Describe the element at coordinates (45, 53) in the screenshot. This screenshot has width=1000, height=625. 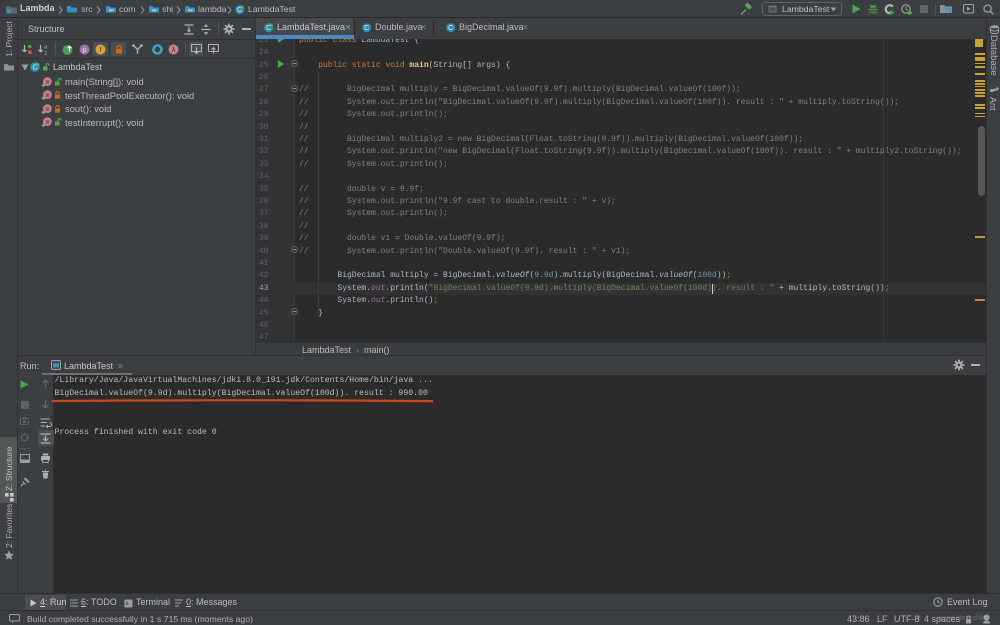
I see `svg-text: z` at that location.